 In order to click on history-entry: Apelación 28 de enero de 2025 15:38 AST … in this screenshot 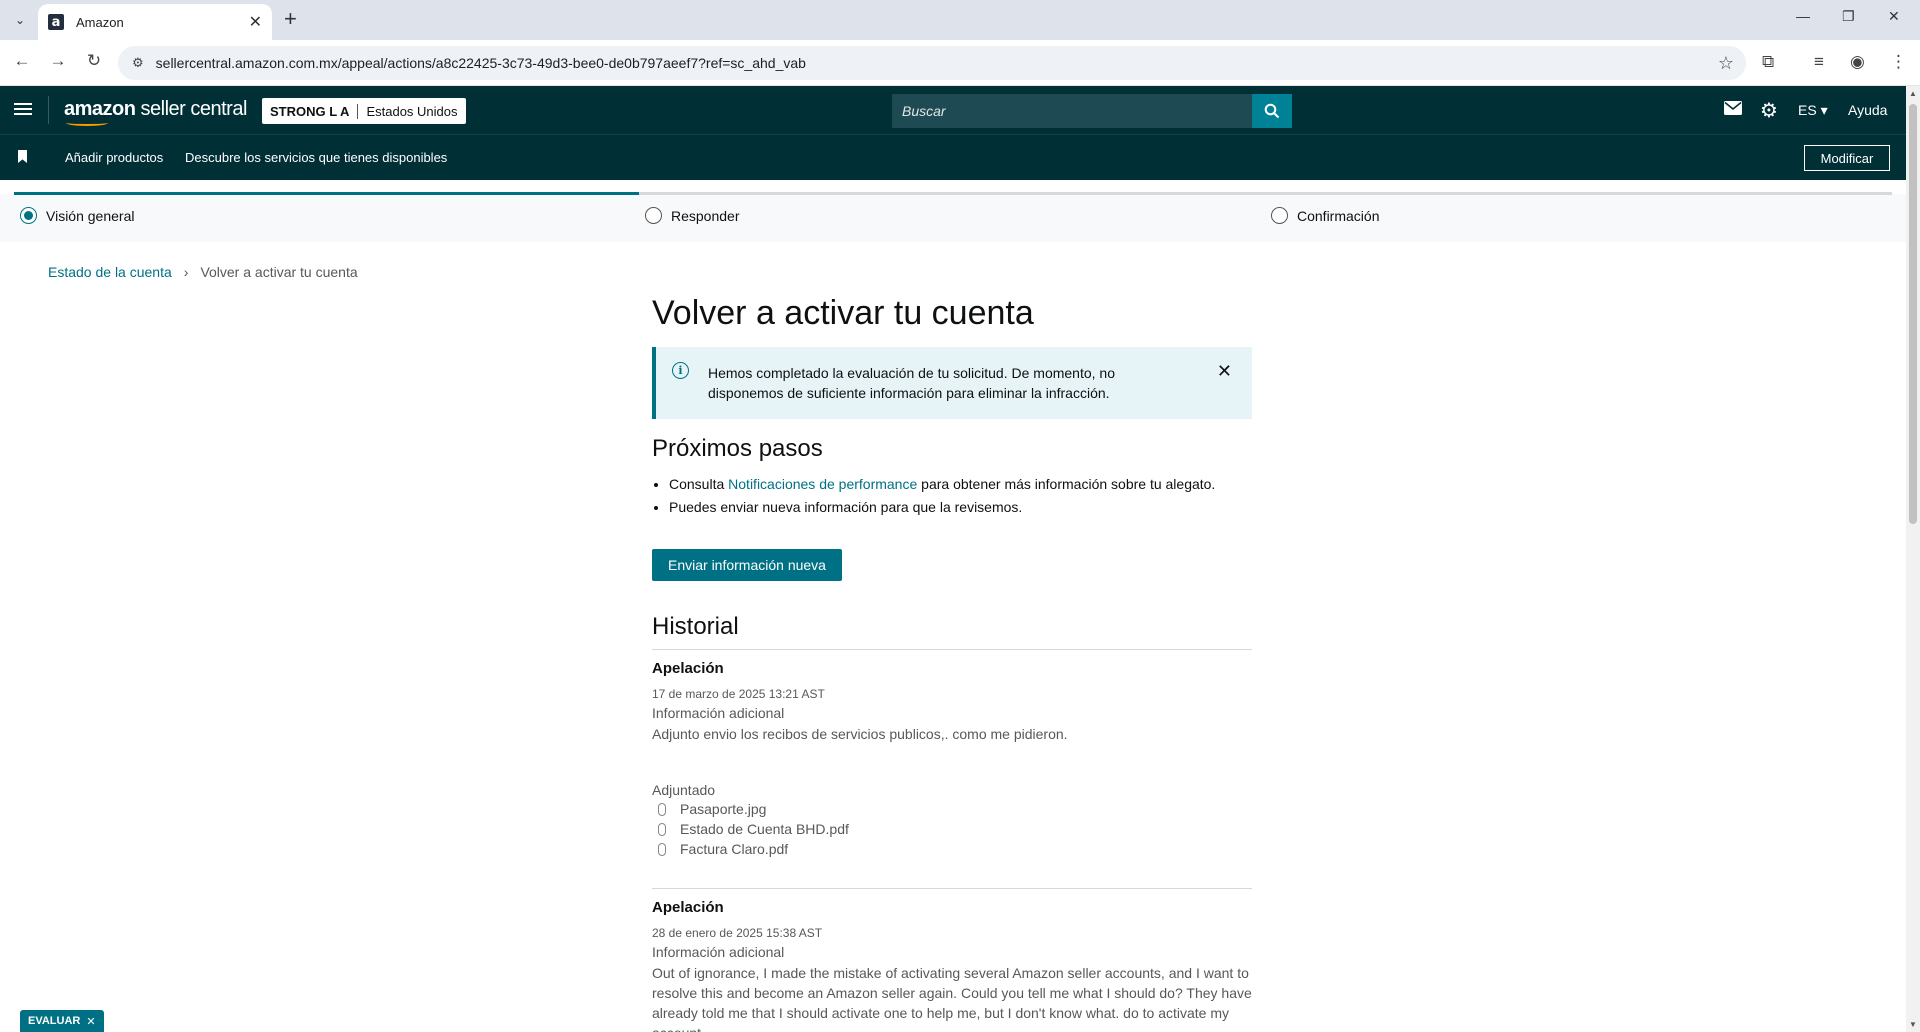, I will do `click(952, 960)`.